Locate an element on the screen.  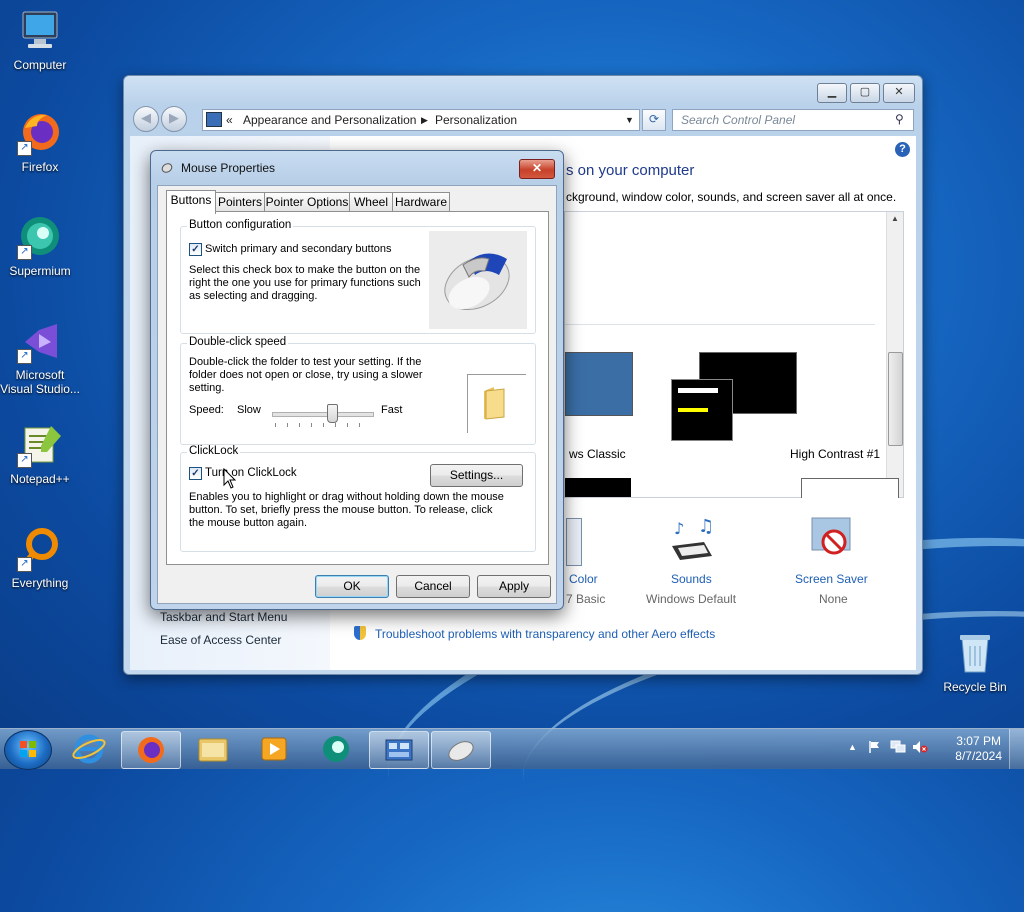
taskbar-mouse-properties is located at coordinates (461, 750).